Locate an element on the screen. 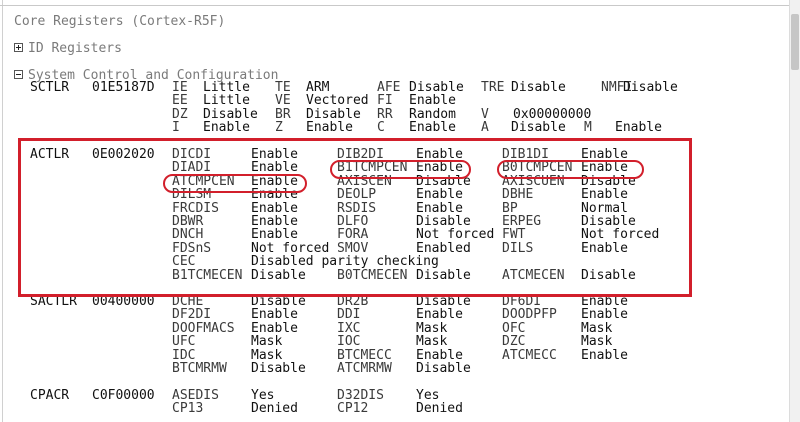 Image resolution: width=800 pixels, height=422 pixels. field-value-te: ARM is located at coordinates (317, 87).